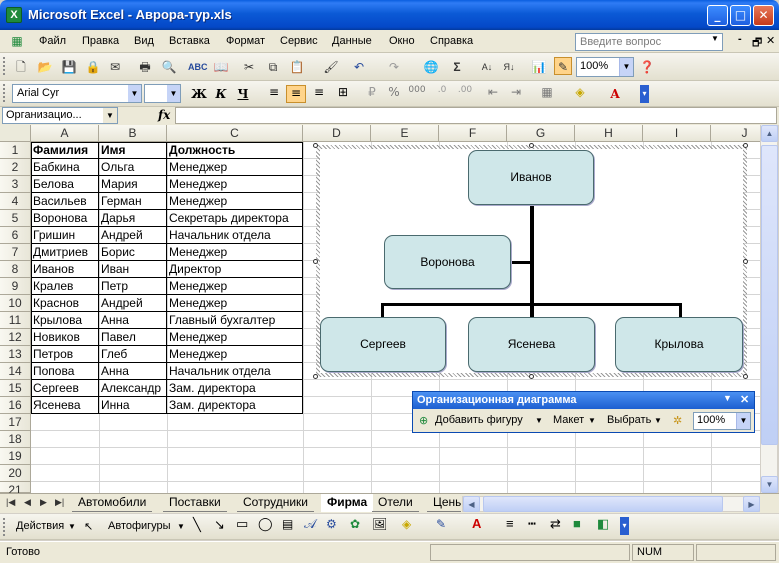 This screenshot has height=563, width=779. What do you see at coordinates (299, 41) in the screenshot?
I see `menu-tools: Сервис` at bounding box center [299, 41].